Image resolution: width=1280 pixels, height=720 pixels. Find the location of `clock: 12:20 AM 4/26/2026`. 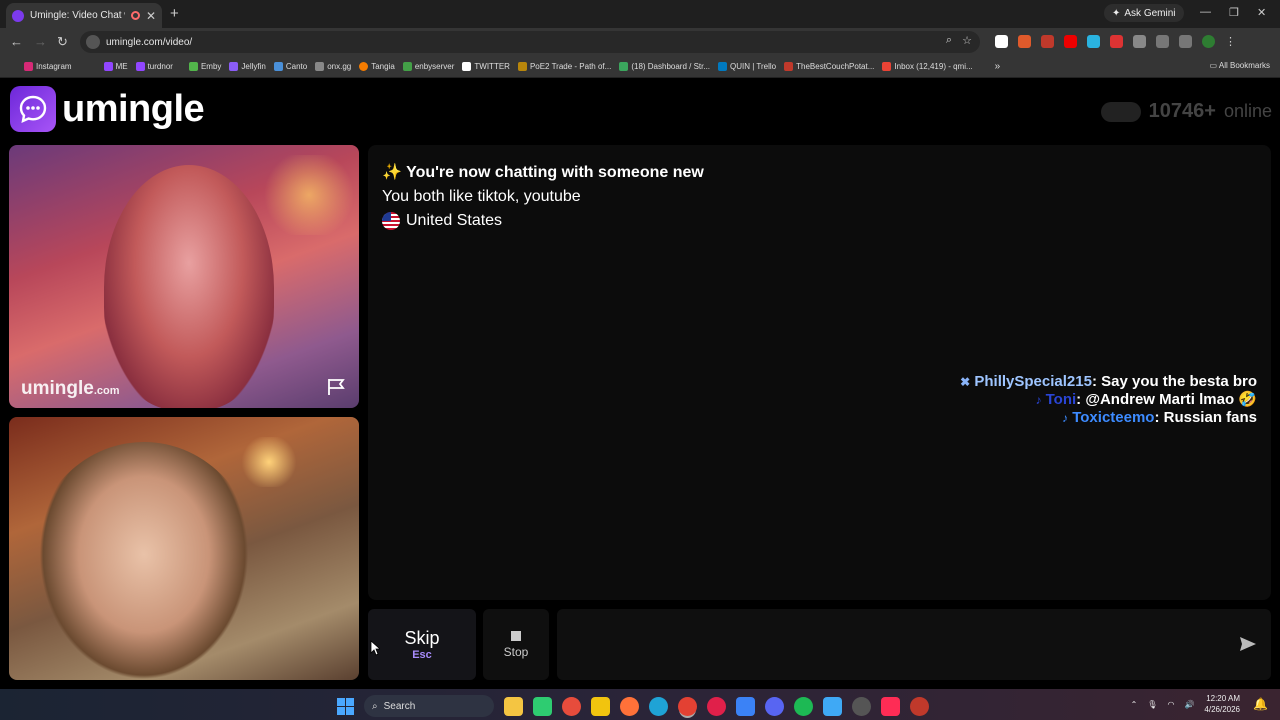

clock: 12:20 AM 4/26/2026 is located at coordinates (1222, 704).